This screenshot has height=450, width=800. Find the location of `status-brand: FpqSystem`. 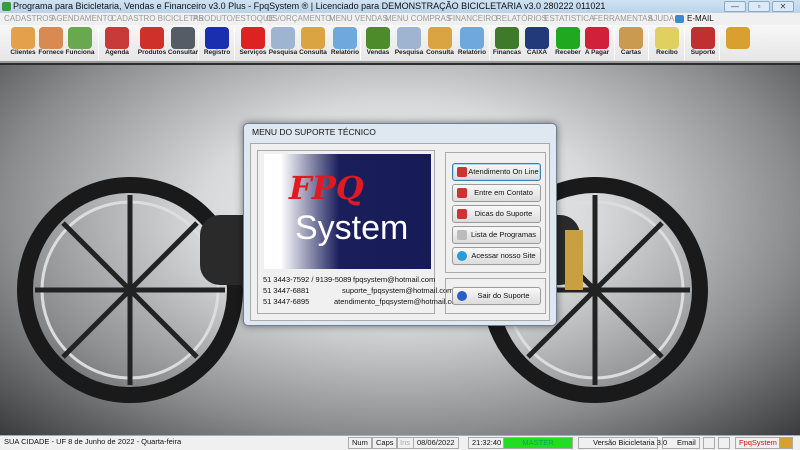

status-brand: FpqSystem is located at coordinates (758, 443).